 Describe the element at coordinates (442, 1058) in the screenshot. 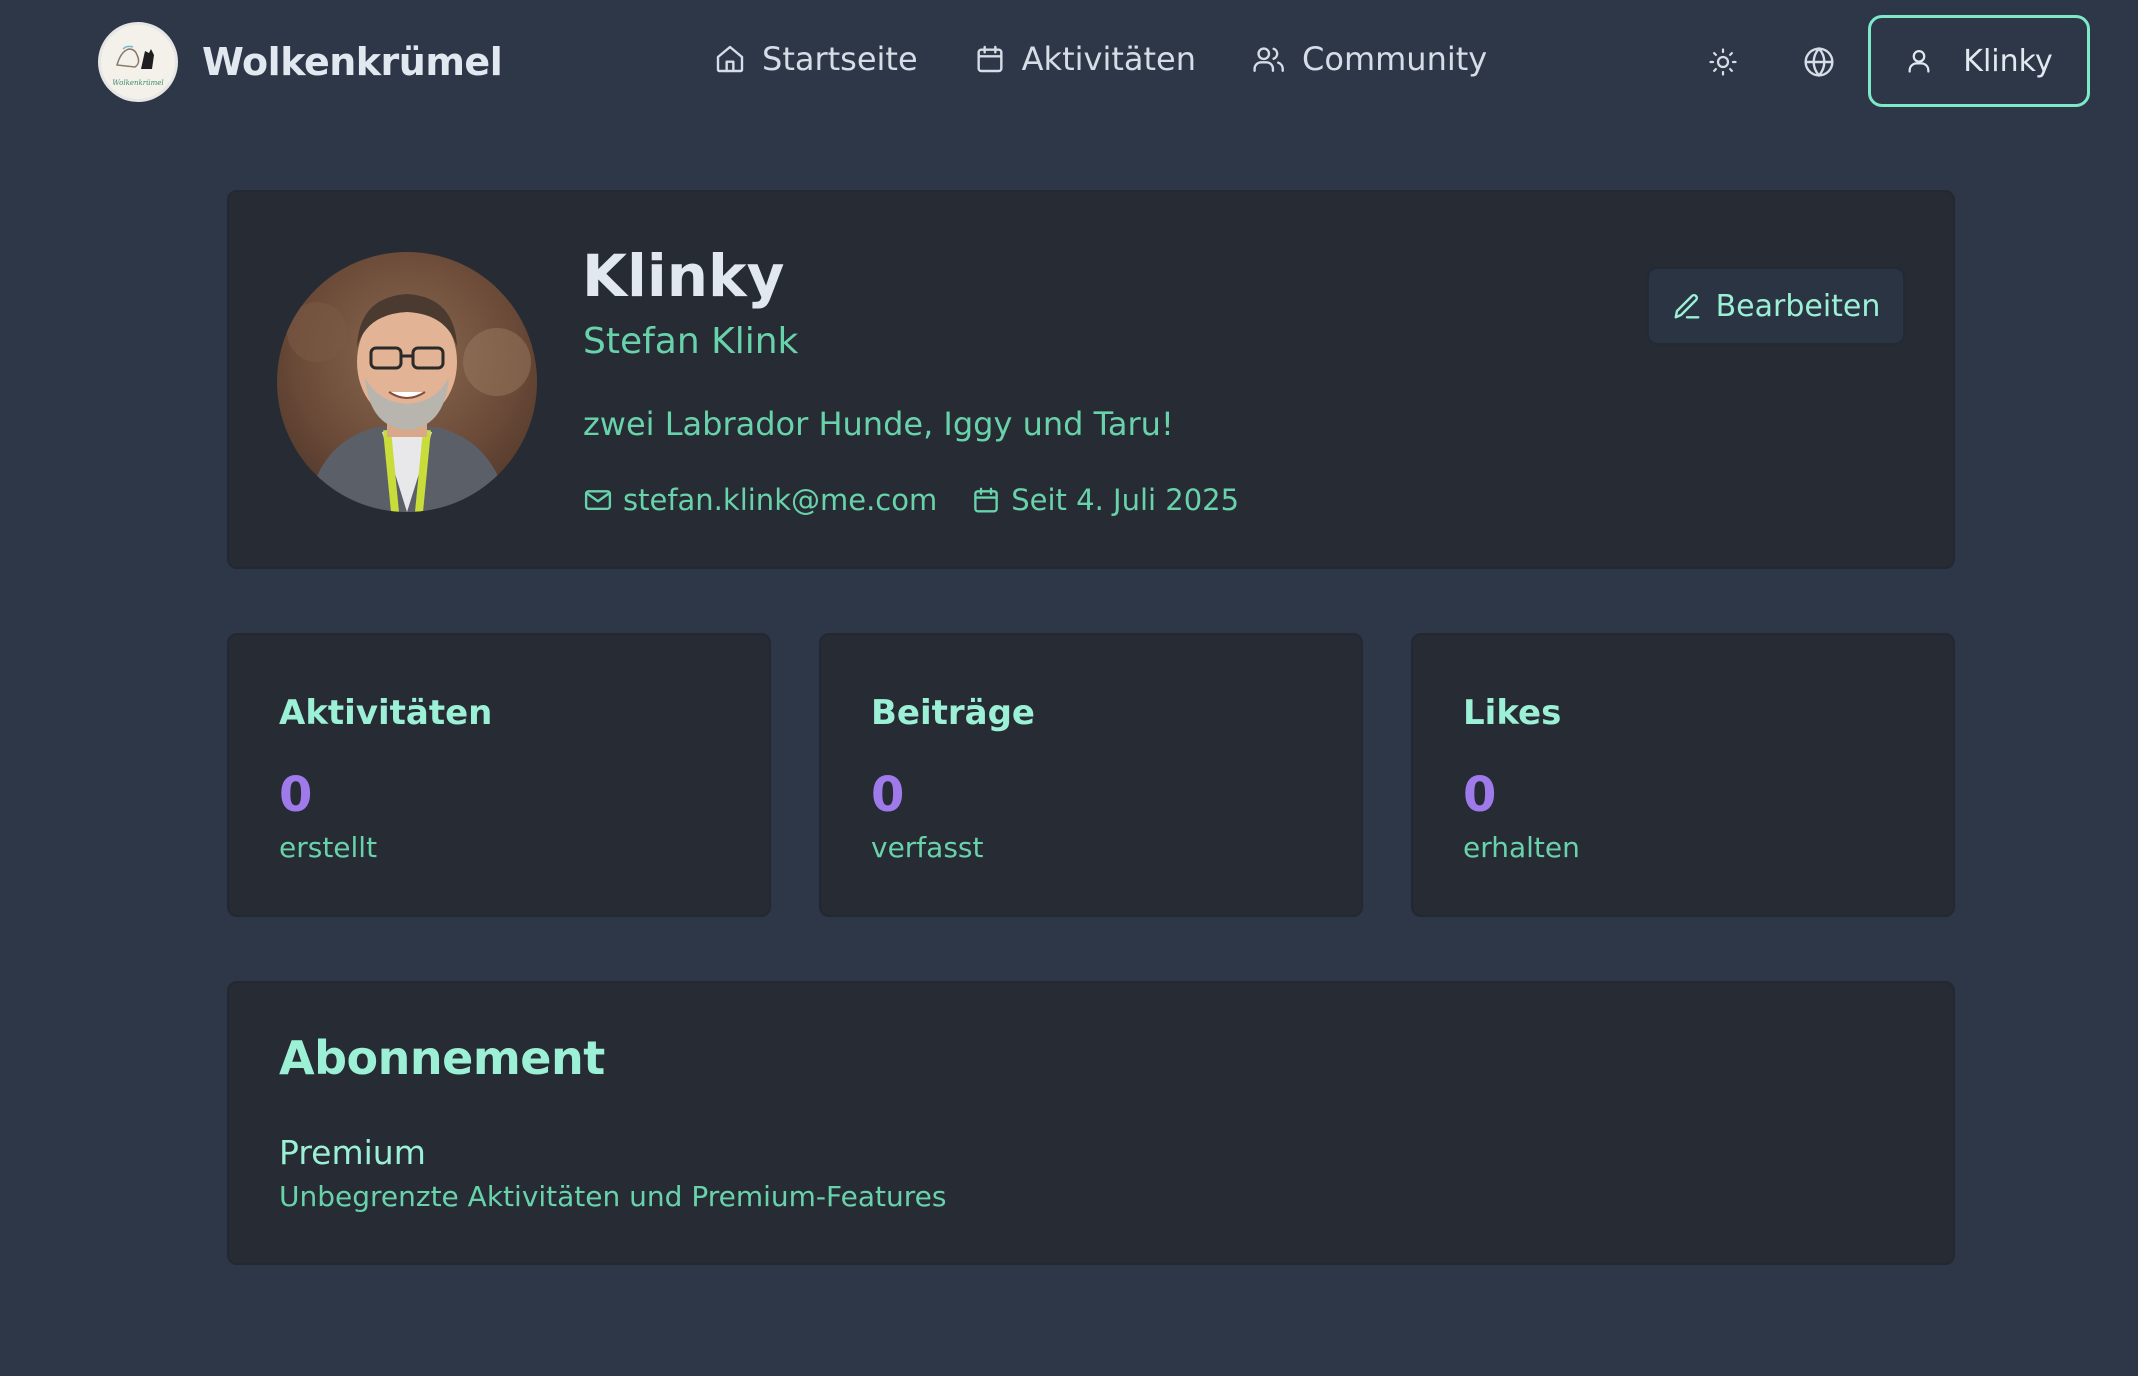

I see `subscription-title: Abonnement` at that location.